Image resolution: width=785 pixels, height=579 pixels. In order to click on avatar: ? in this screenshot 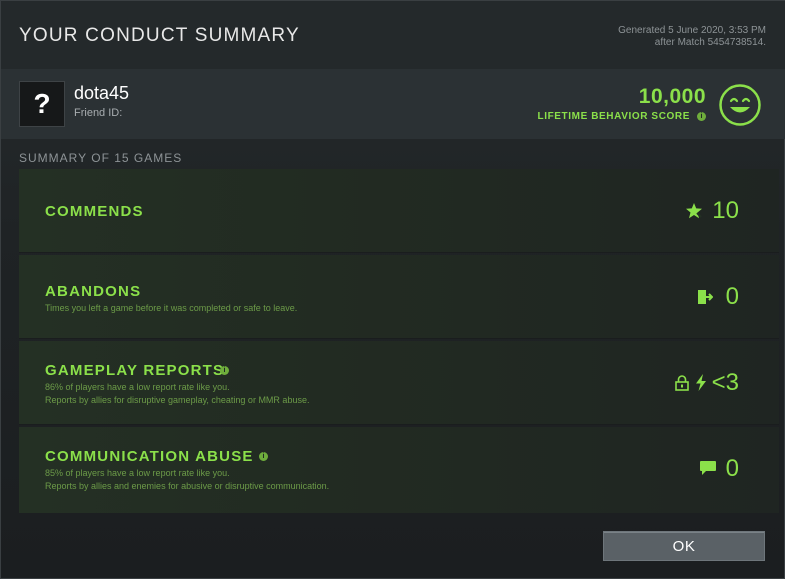, I will do `click(42, 104)`.